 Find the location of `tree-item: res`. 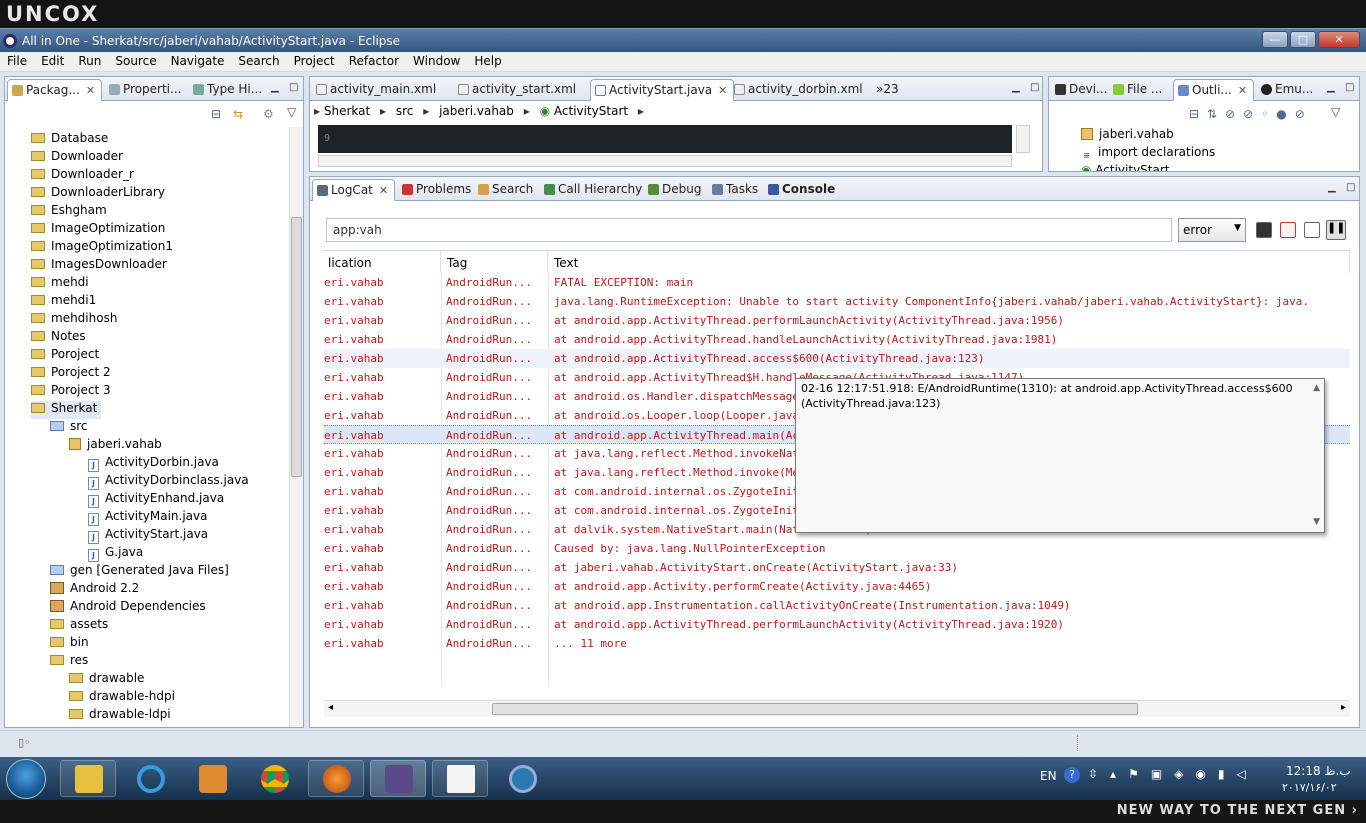

tree-item: res is located at coordinates (69, 662).